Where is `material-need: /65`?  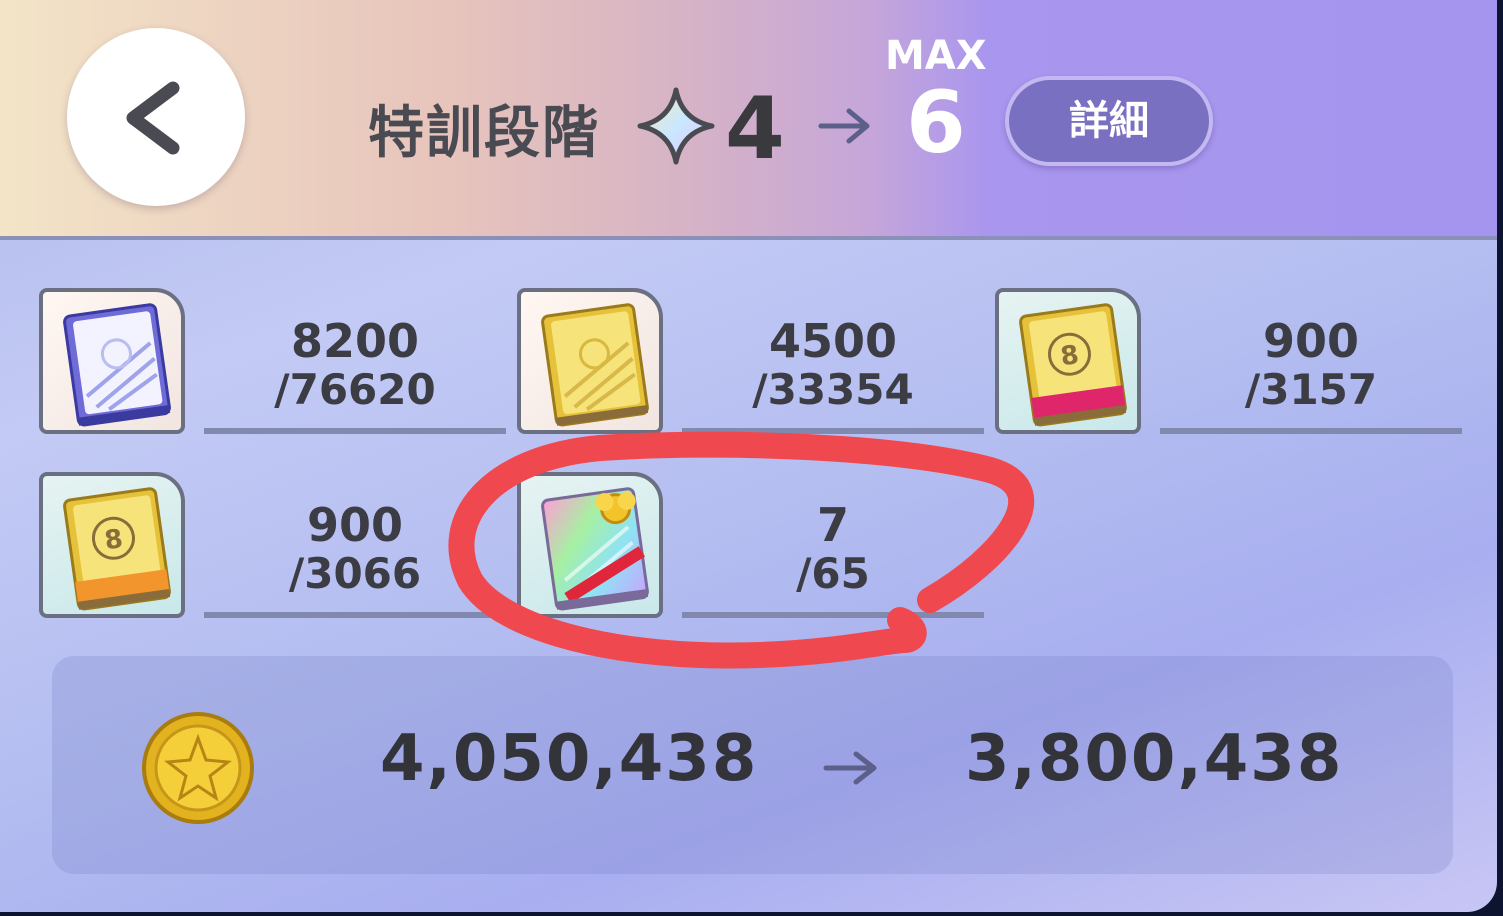 material-need: /65 is located at coordinates (833, 573).